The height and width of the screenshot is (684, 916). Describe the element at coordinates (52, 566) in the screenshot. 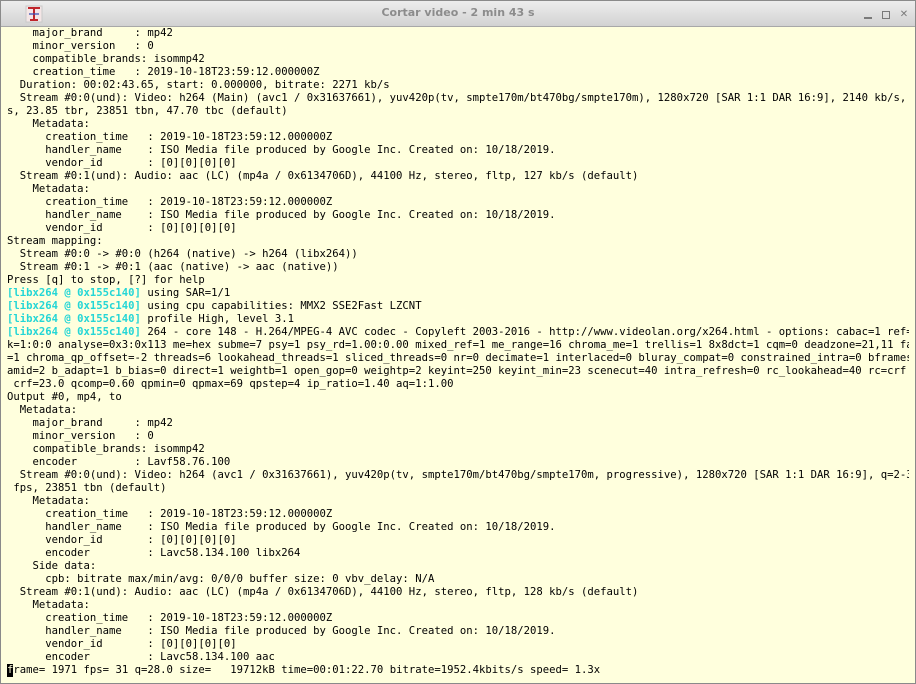

I see `terminal-line: Side data:` at that location.